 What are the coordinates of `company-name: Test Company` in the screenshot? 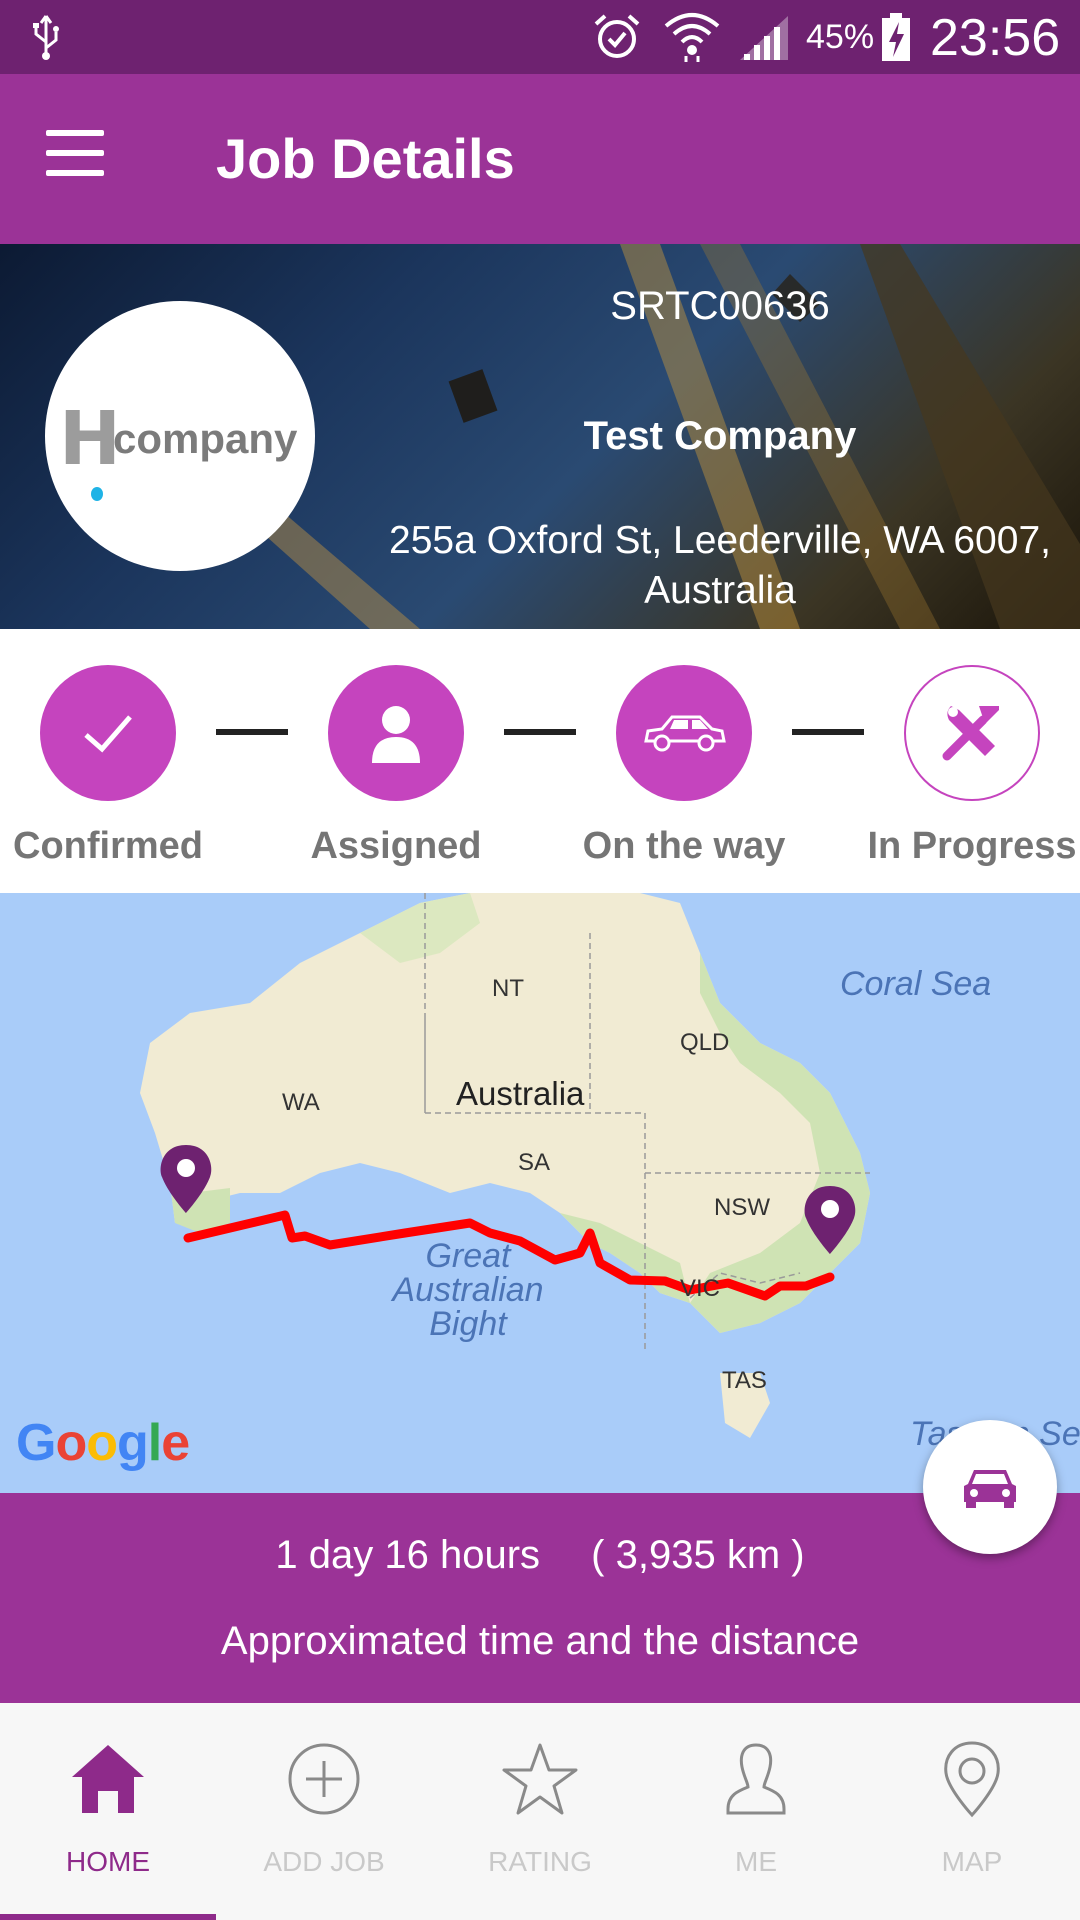 It's located at (720, 436).